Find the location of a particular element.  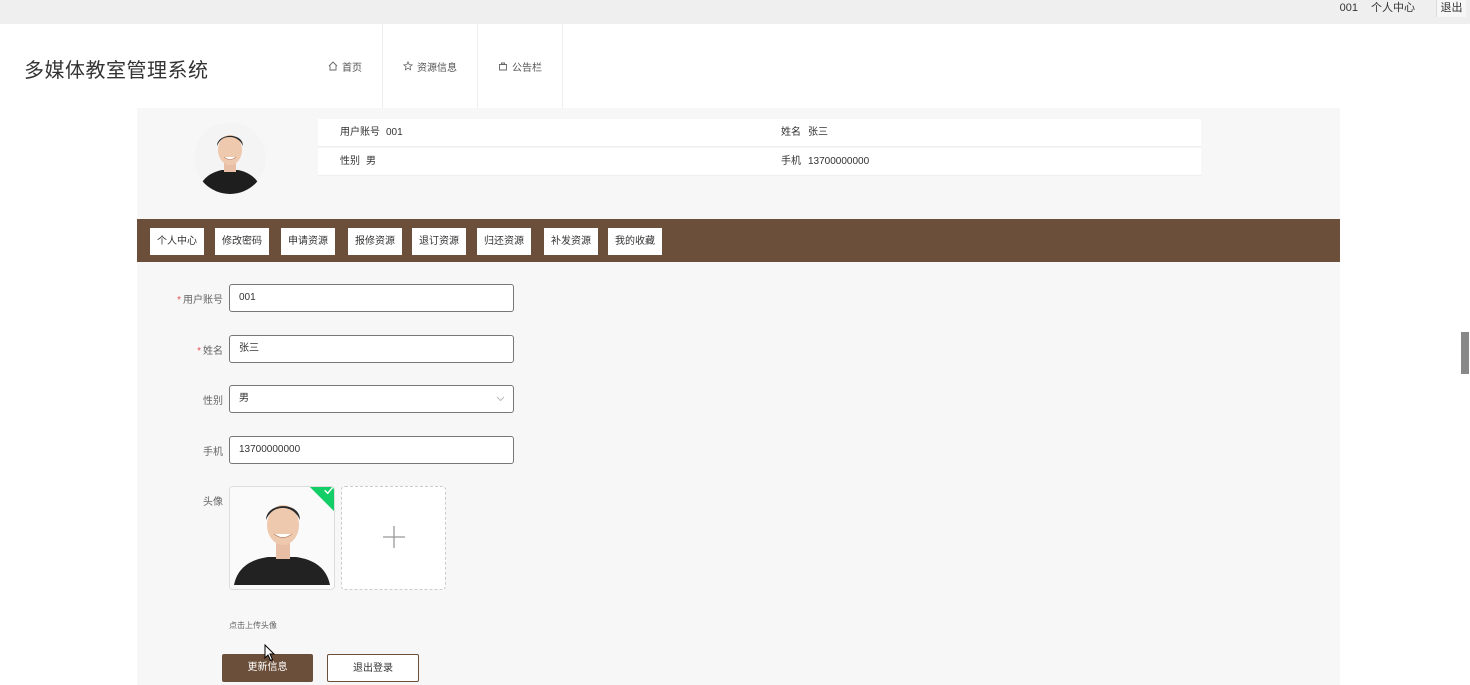

tab-return-resource: 归还资源 is located at coordinates (504, 241).